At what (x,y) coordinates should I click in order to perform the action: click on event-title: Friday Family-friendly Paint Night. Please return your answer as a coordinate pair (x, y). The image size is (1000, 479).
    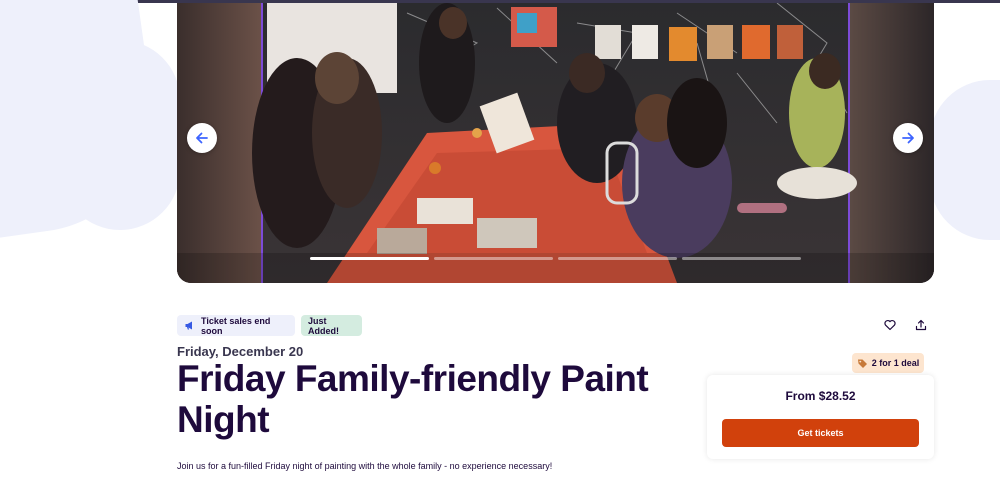
    Looking at the image, I should click on (413, 399).